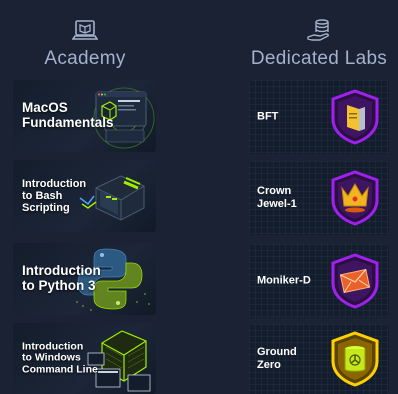 The image size is (398, 394). What do you see at coordinates (284, 280) in the screenshot?
I see `lab-card-title: Moniker-D` at bounding box center [284, 280].